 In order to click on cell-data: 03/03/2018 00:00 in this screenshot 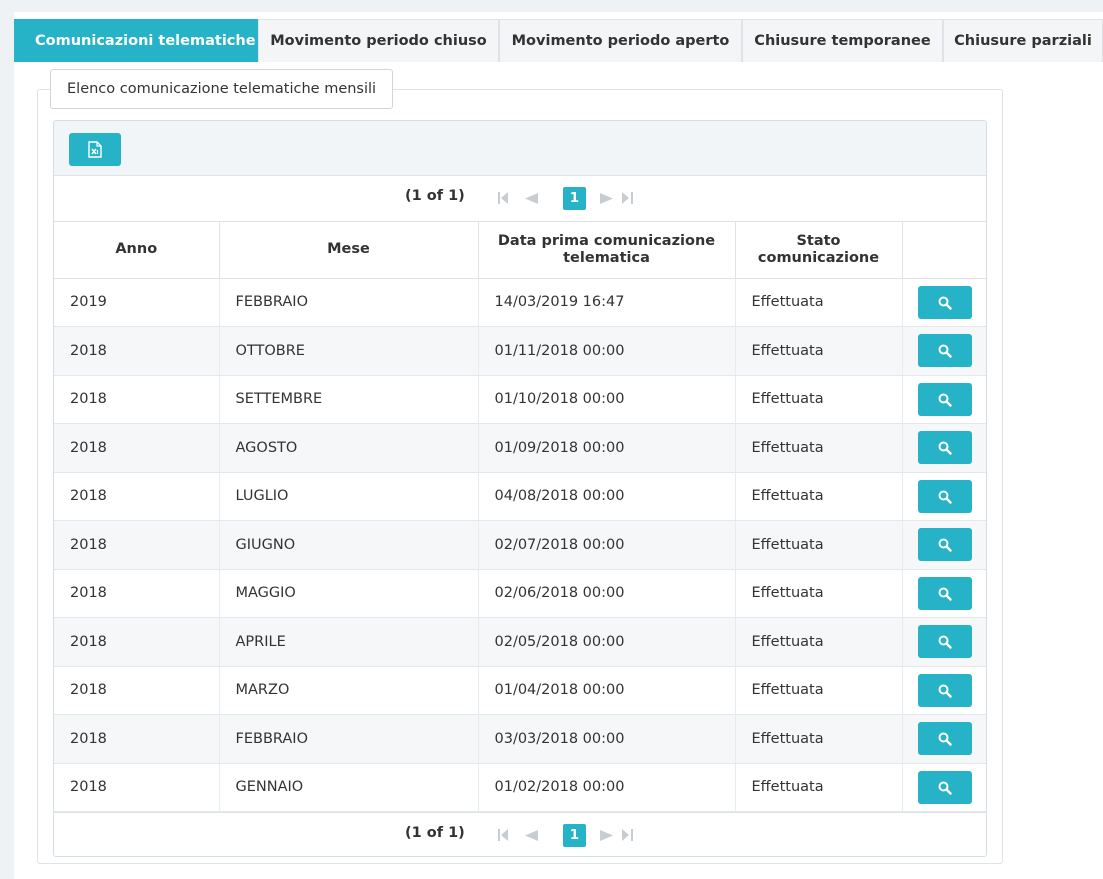, I will do `click(607, 739)`.